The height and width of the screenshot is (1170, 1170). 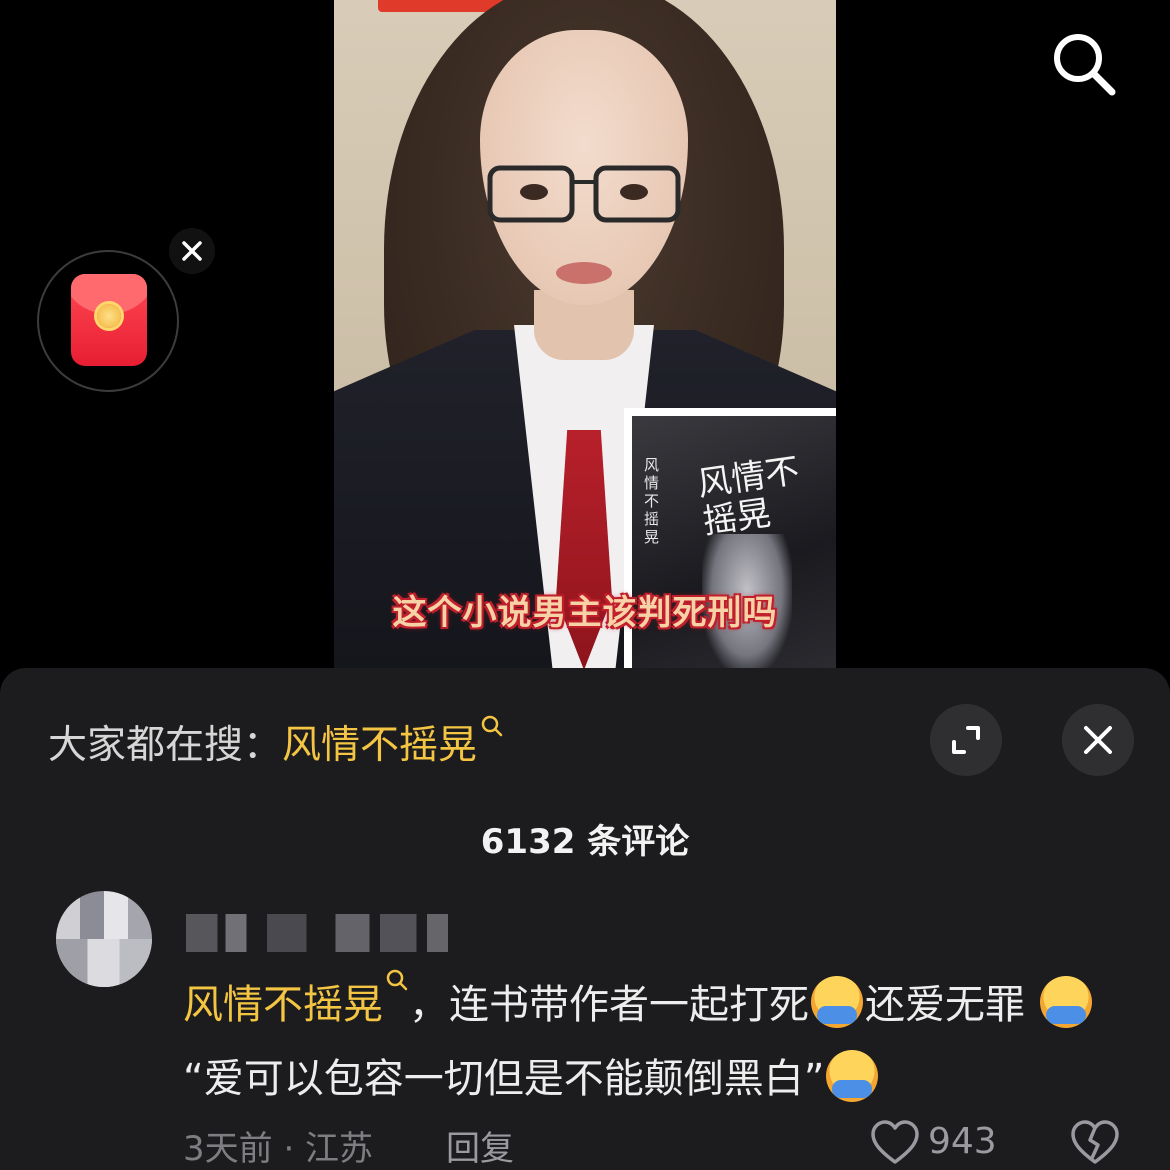 I want to click on search-icon, so click(x=1084, y=64).